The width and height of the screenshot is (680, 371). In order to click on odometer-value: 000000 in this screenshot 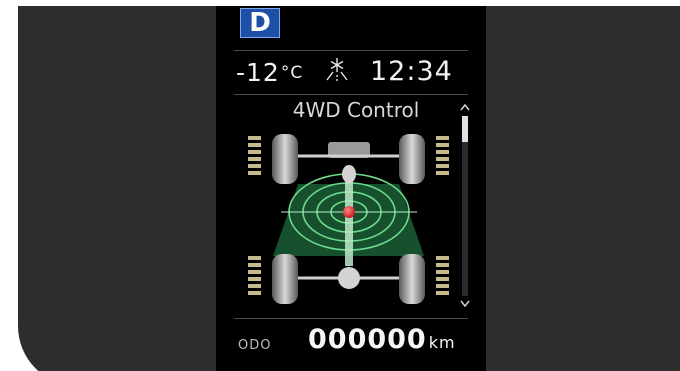, I will do `click(367, 339)`.